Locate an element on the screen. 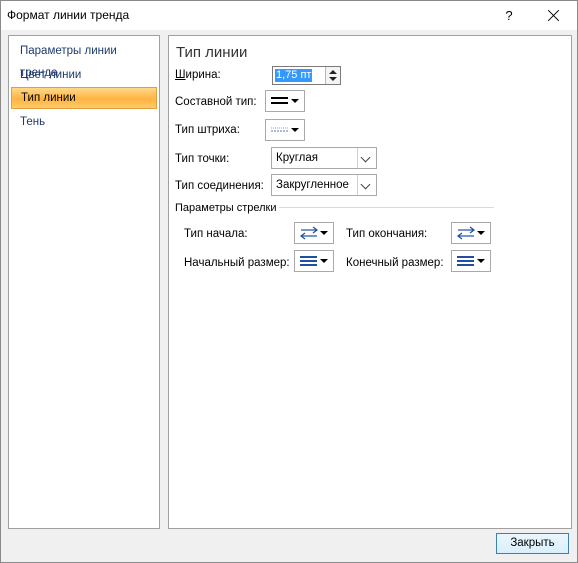 Image resolution: width=578 pixels, height=563 pixels. spin-down-icon is located at coordinates (333, 79).